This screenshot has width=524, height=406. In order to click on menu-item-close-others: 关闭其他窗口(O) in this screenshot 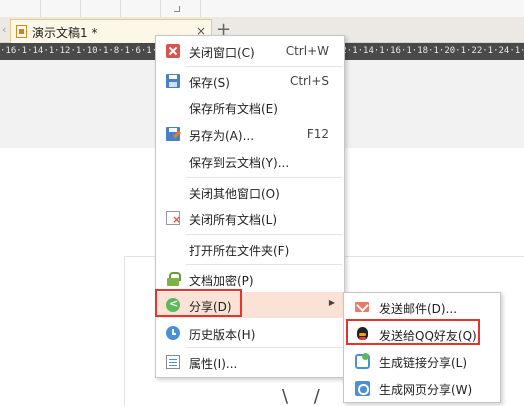, I will do `click(250, 192)`.